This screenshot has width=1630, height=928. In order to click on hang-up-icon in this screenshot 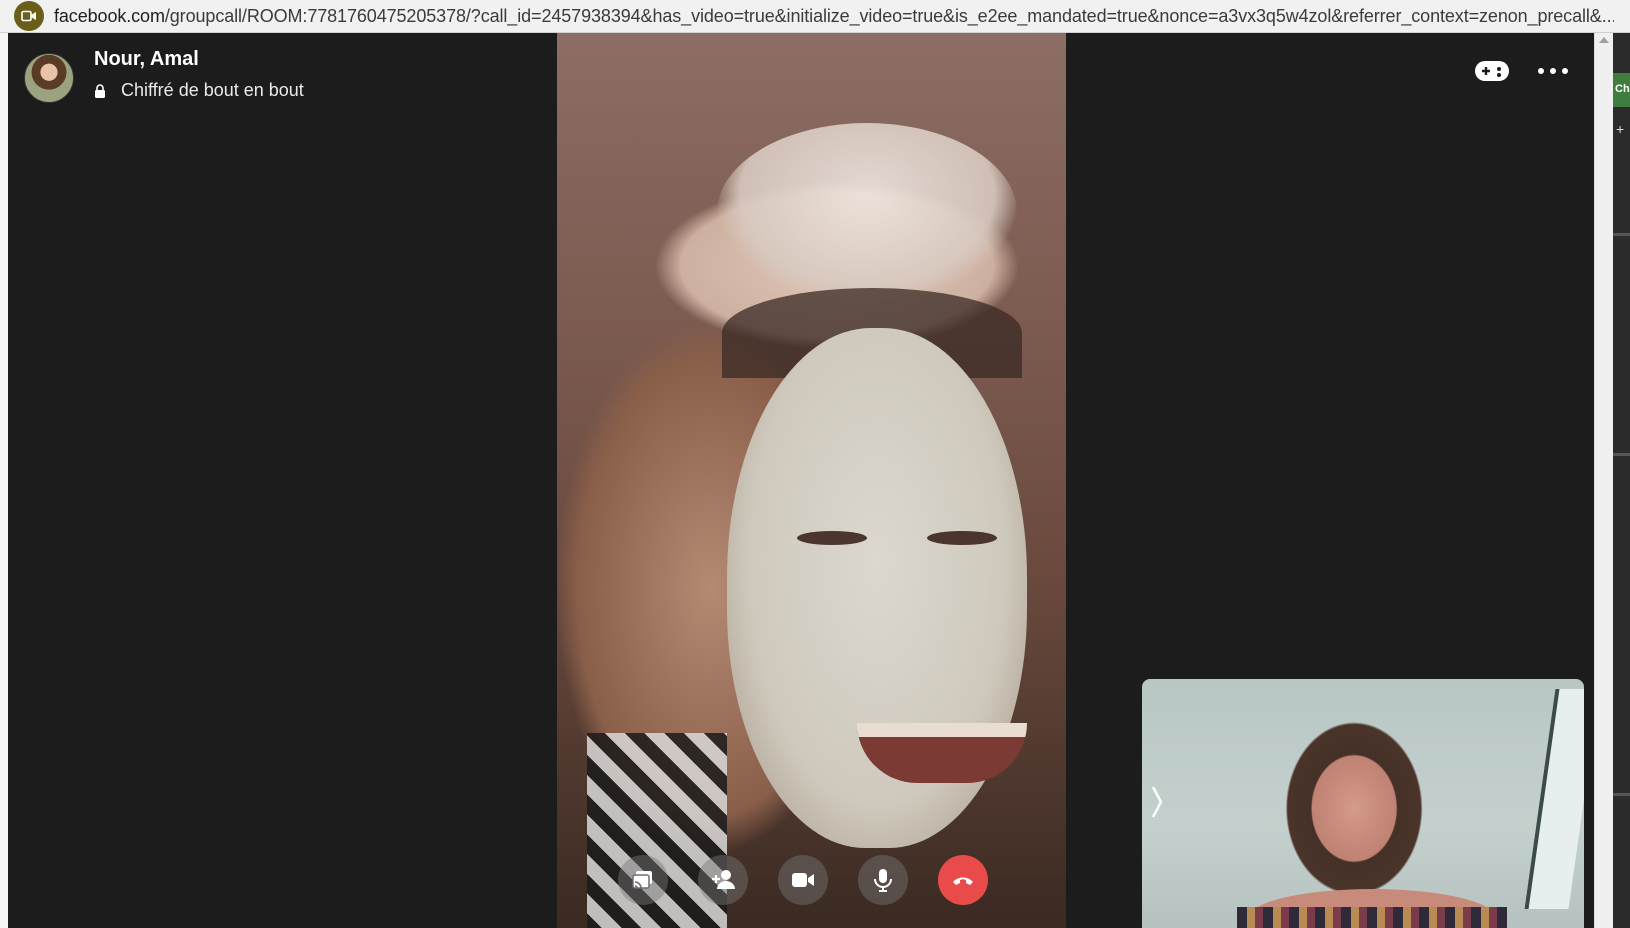, I will do `click(963, 881)`.